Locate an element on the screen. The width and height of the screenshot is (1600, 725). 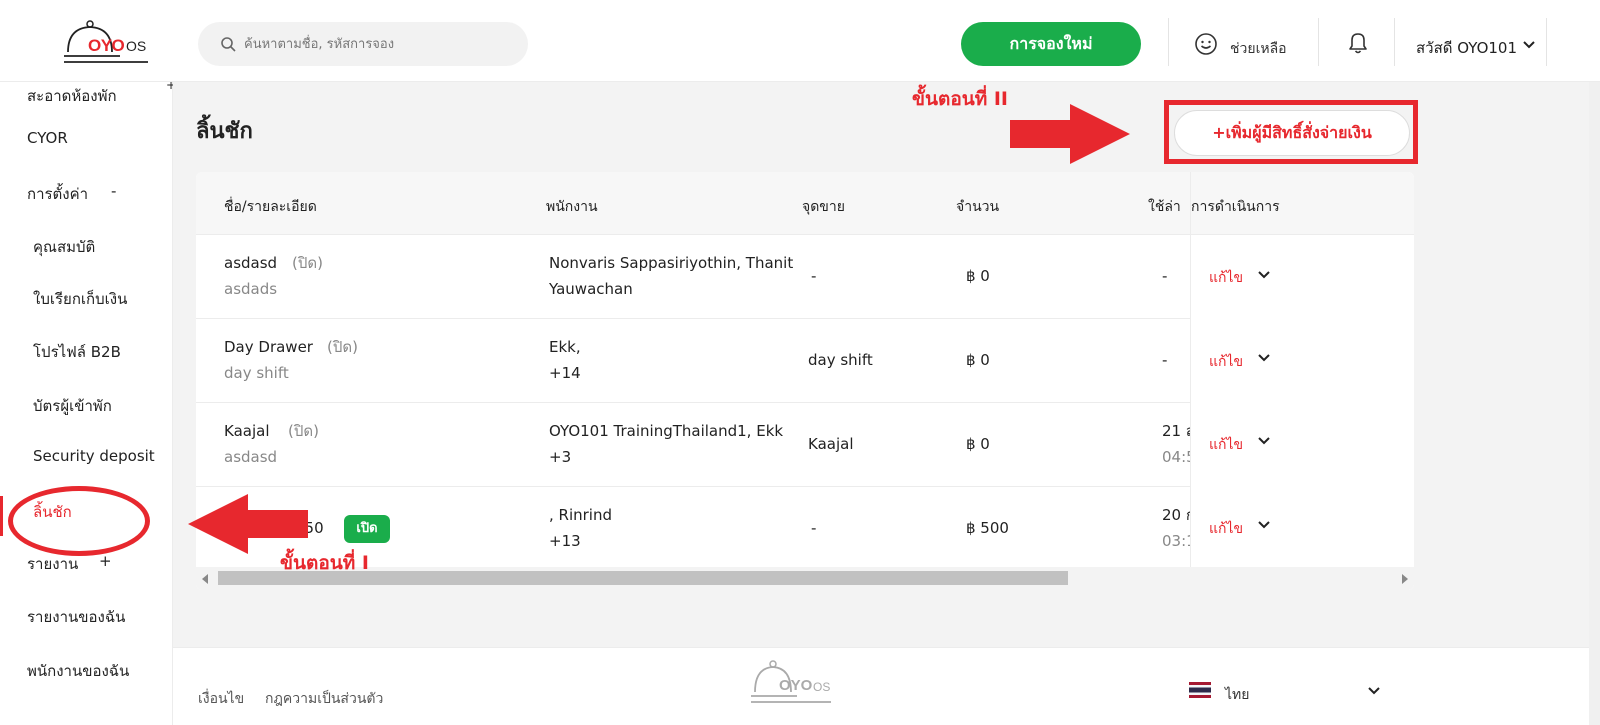
collapse-icon: - is located at coordinates (113, 191).